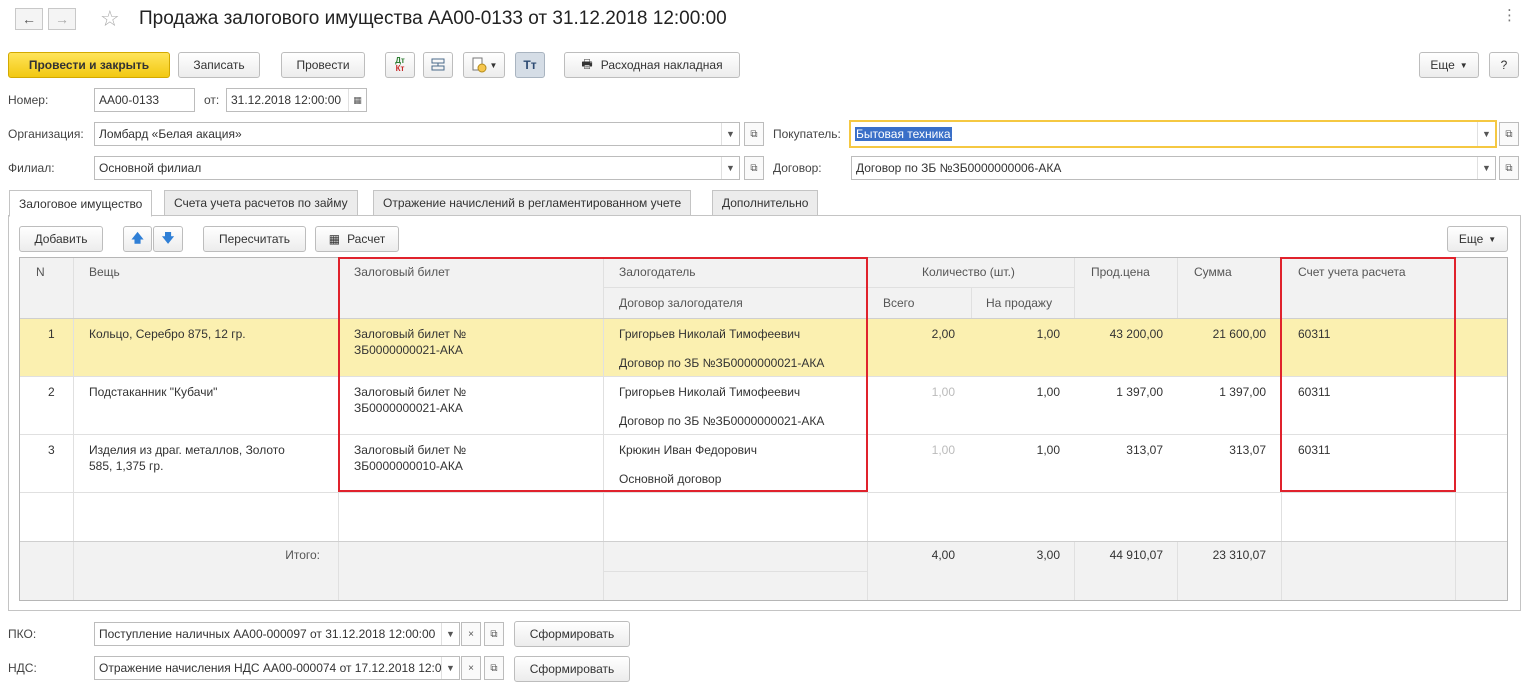  Describe the element at coordinates (81, 203) in the screenshot. I see `tab-pledged-property: Залоговое имущество` at that location.